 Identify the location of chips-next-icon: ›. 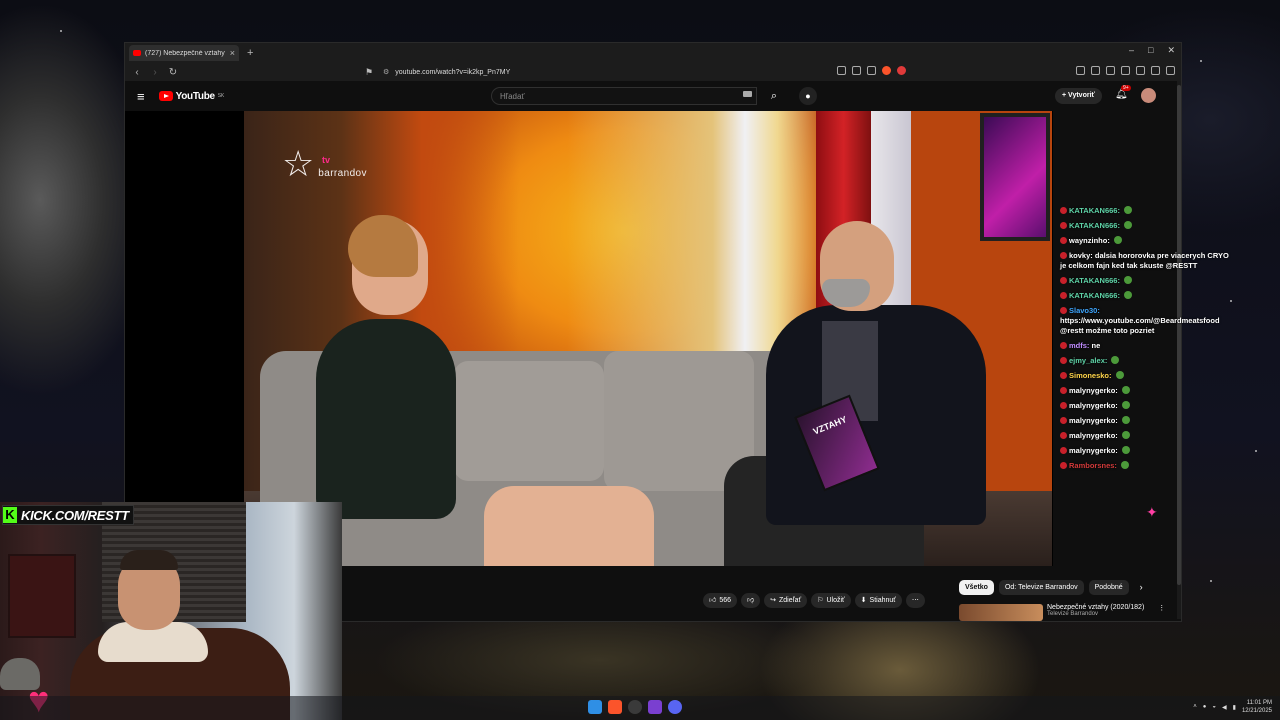
(1141, 587).